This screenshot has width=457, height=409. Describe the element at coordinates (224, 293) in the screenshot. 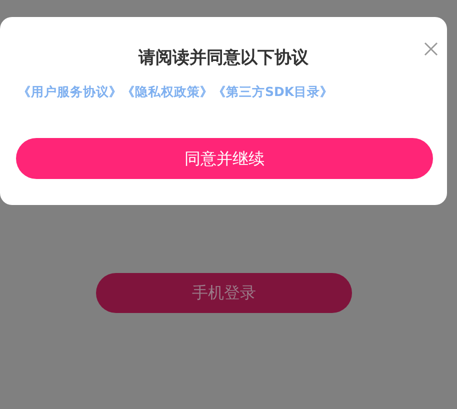

I see `phone-login-button: 手机登录` at that location.